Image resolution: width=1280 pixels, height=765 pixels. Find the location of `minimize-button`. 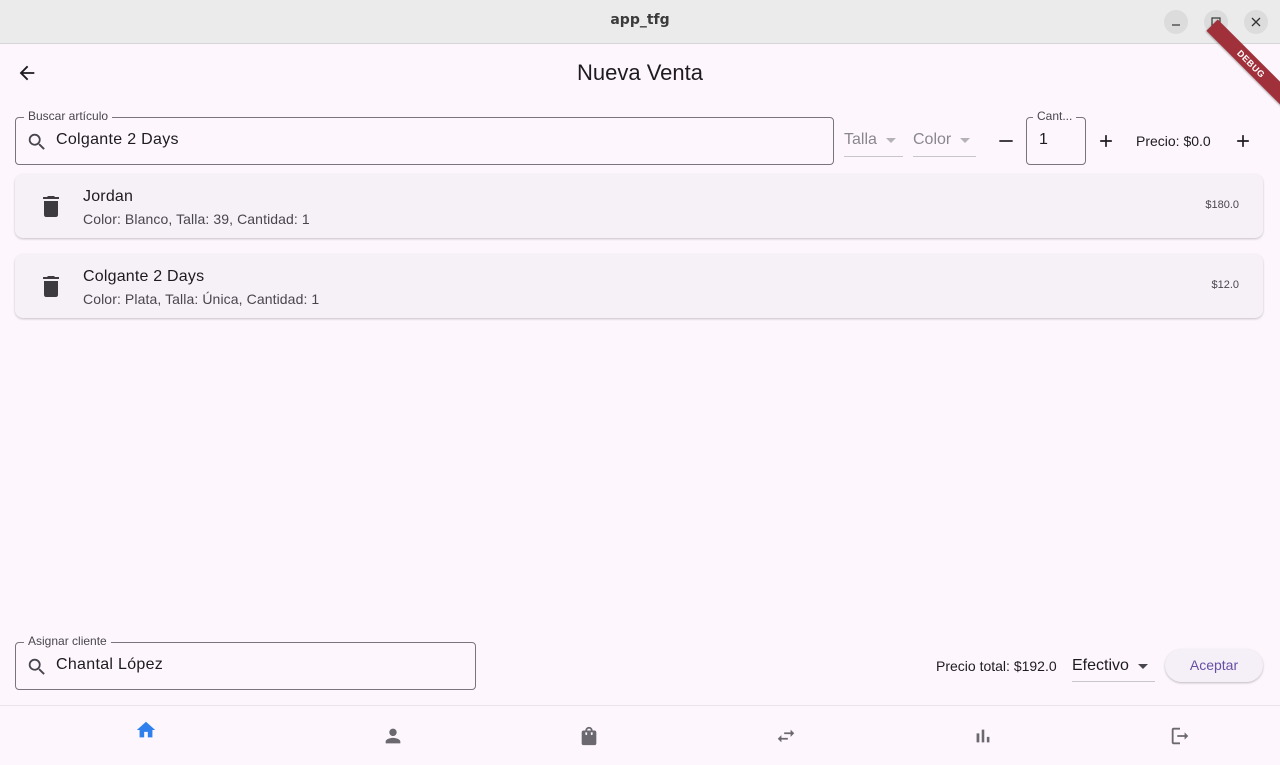

minimize-button is located at coordinates (1176, 22).